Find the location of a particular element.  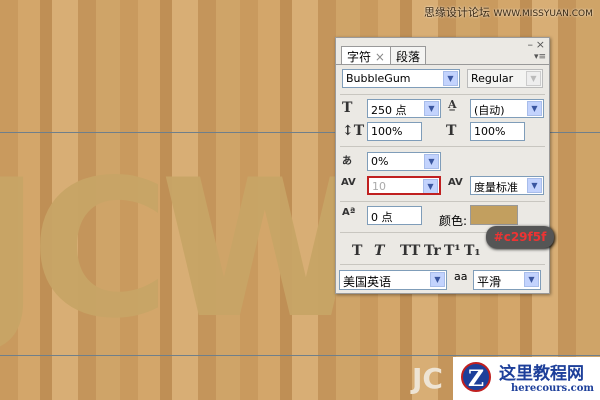

antialias-value: 平滑 is located at coordinates (489, 282).